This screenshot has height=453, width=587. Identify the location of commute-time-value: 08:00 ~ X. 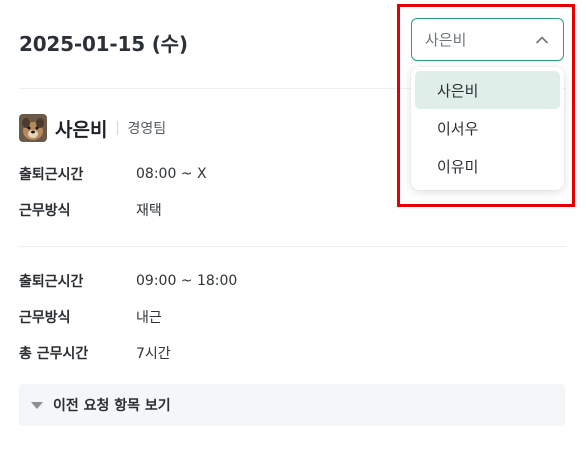
(171, 174).